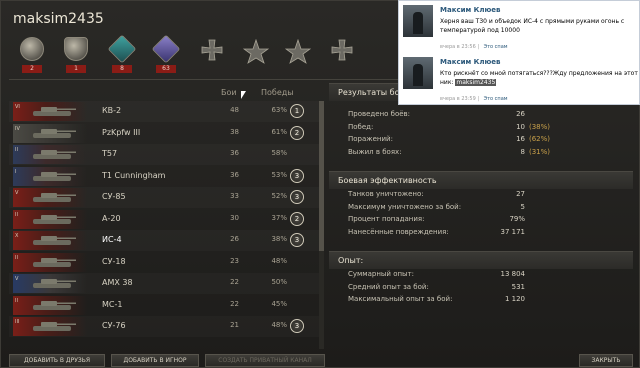 The image size is (640, 368). I want to click on efficiency-heading: Боевая эффективность, so click(387, 180).